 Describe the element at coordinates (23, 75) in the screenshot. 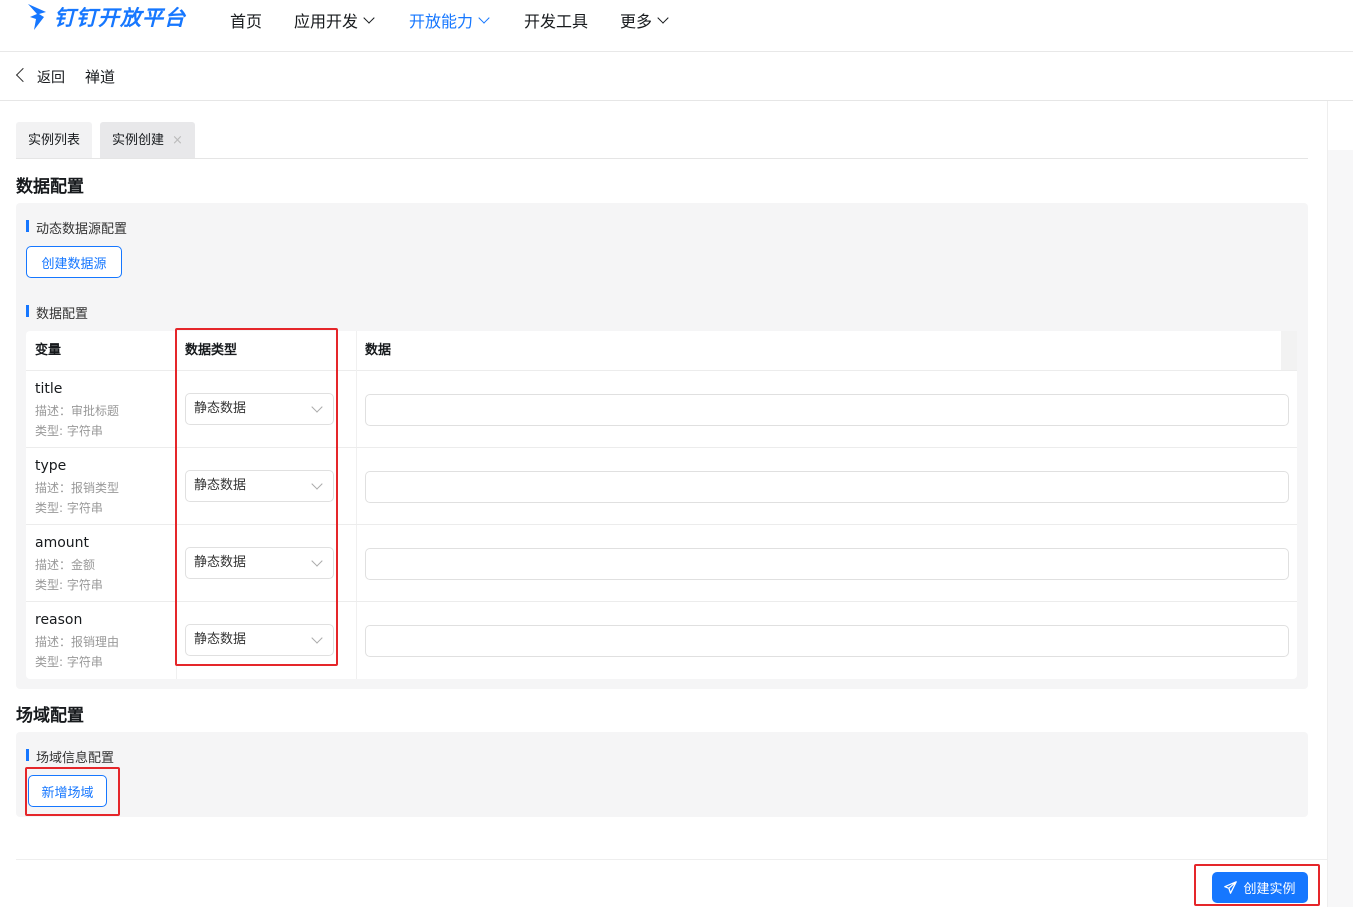

I see `back-arrow-icon` at that location.